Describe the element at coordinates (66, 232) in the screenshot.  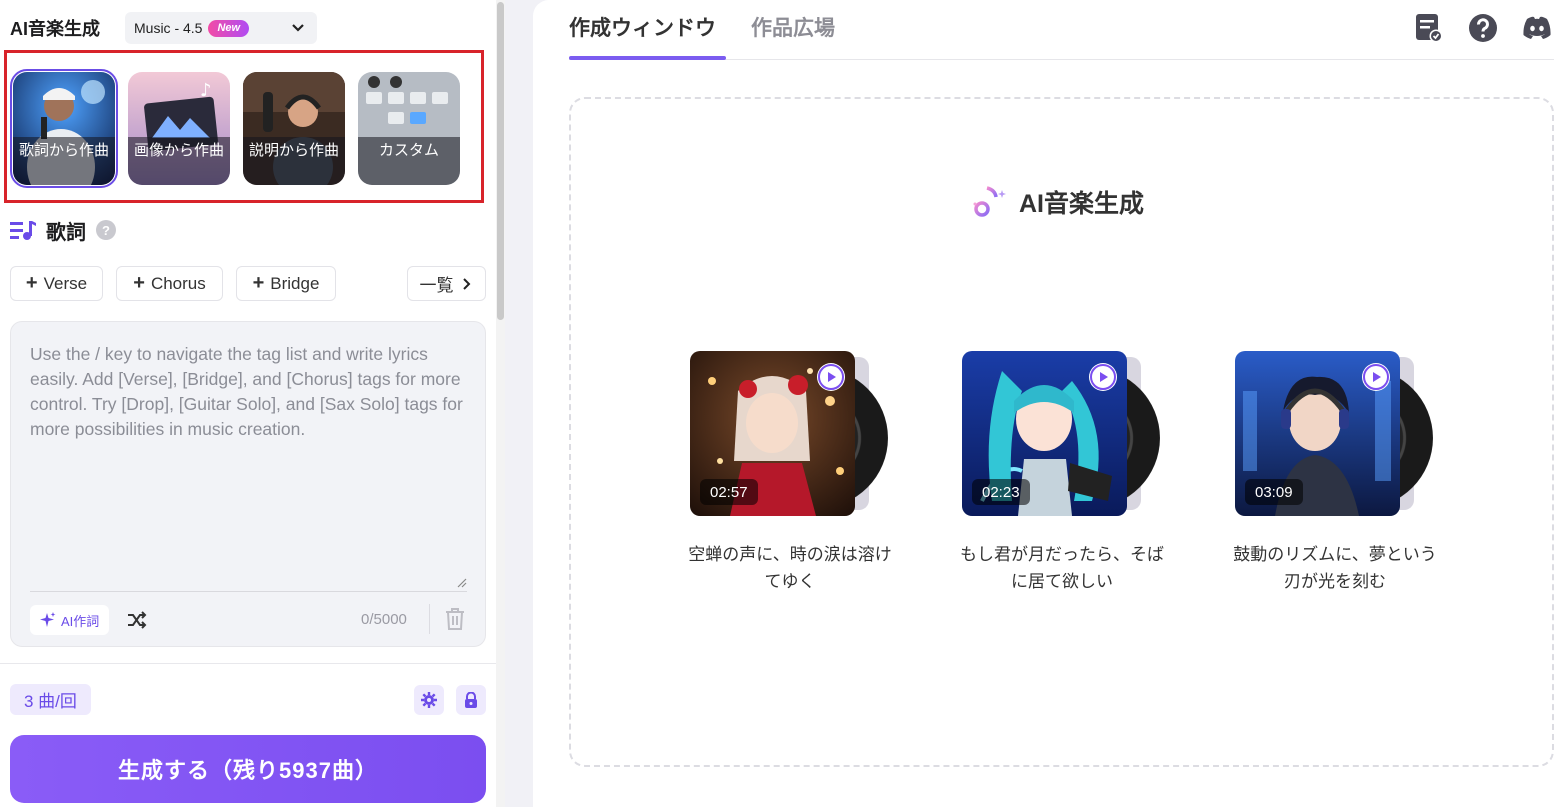
I see `lyrics-title: 歌詞` at that location.